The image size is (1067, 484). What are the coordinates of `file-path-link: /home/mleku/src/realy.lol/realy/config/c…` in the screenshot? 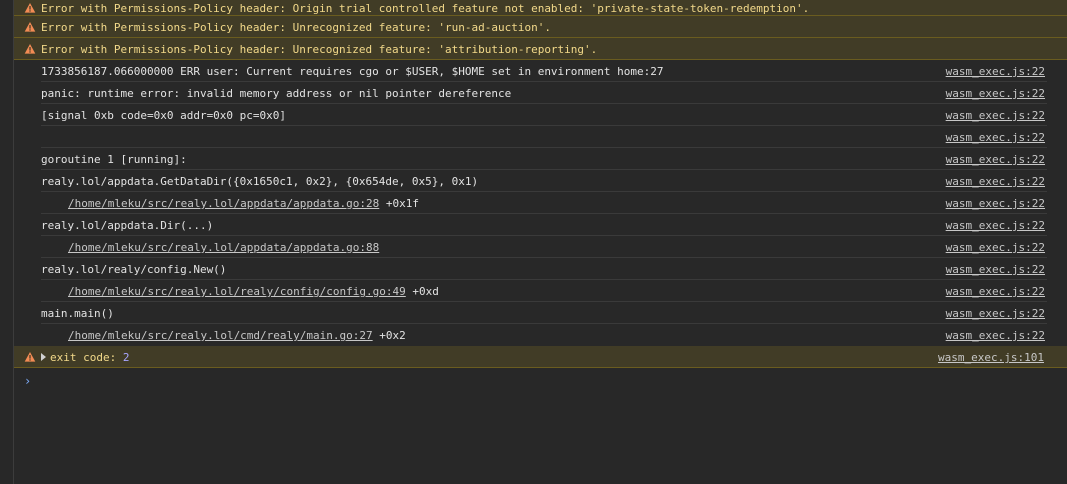 It's located at (237, 291).